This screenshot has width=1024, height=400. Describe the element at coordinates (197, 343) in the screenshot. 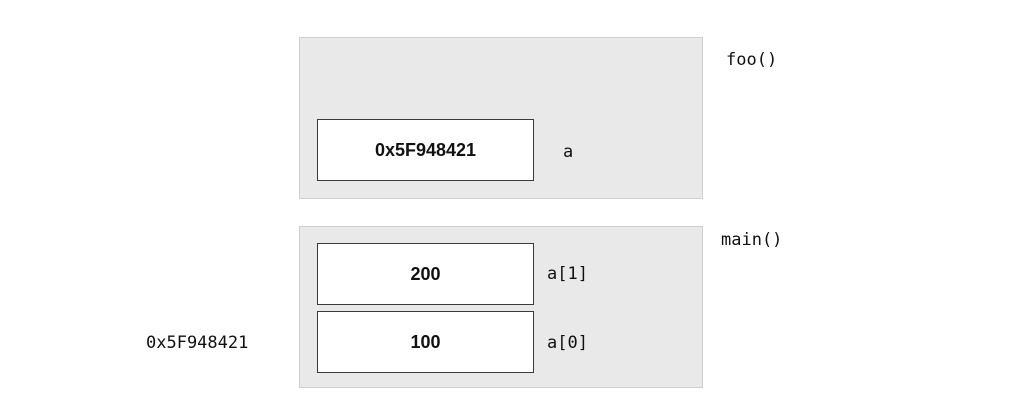

I see `memory-address-label: 0x5F948421` at that location.